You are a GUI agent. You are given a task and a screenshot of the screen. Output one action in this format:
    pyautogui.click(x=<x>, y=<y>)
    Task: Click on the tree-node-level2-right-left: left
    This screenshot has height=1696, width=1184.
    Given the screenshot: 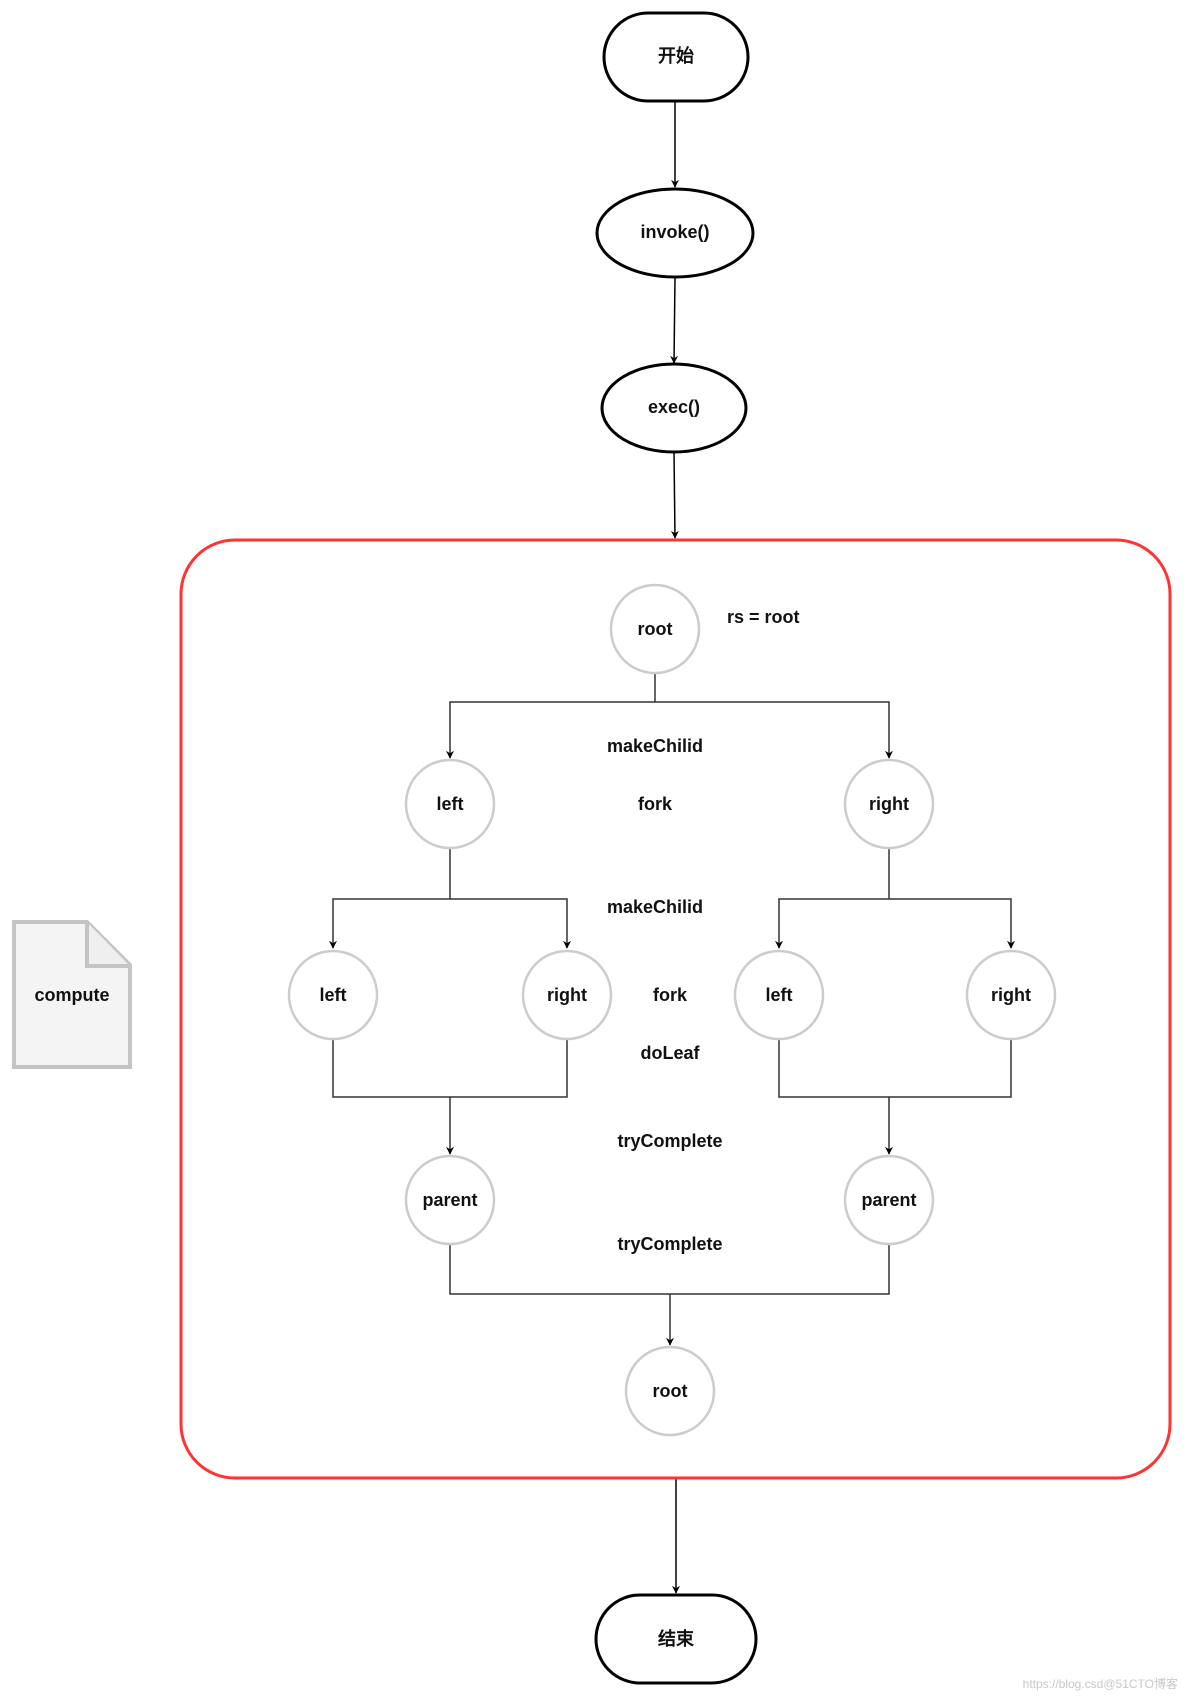 What is the action you would take?
    pyautogui.click(x=779, y=995)
    